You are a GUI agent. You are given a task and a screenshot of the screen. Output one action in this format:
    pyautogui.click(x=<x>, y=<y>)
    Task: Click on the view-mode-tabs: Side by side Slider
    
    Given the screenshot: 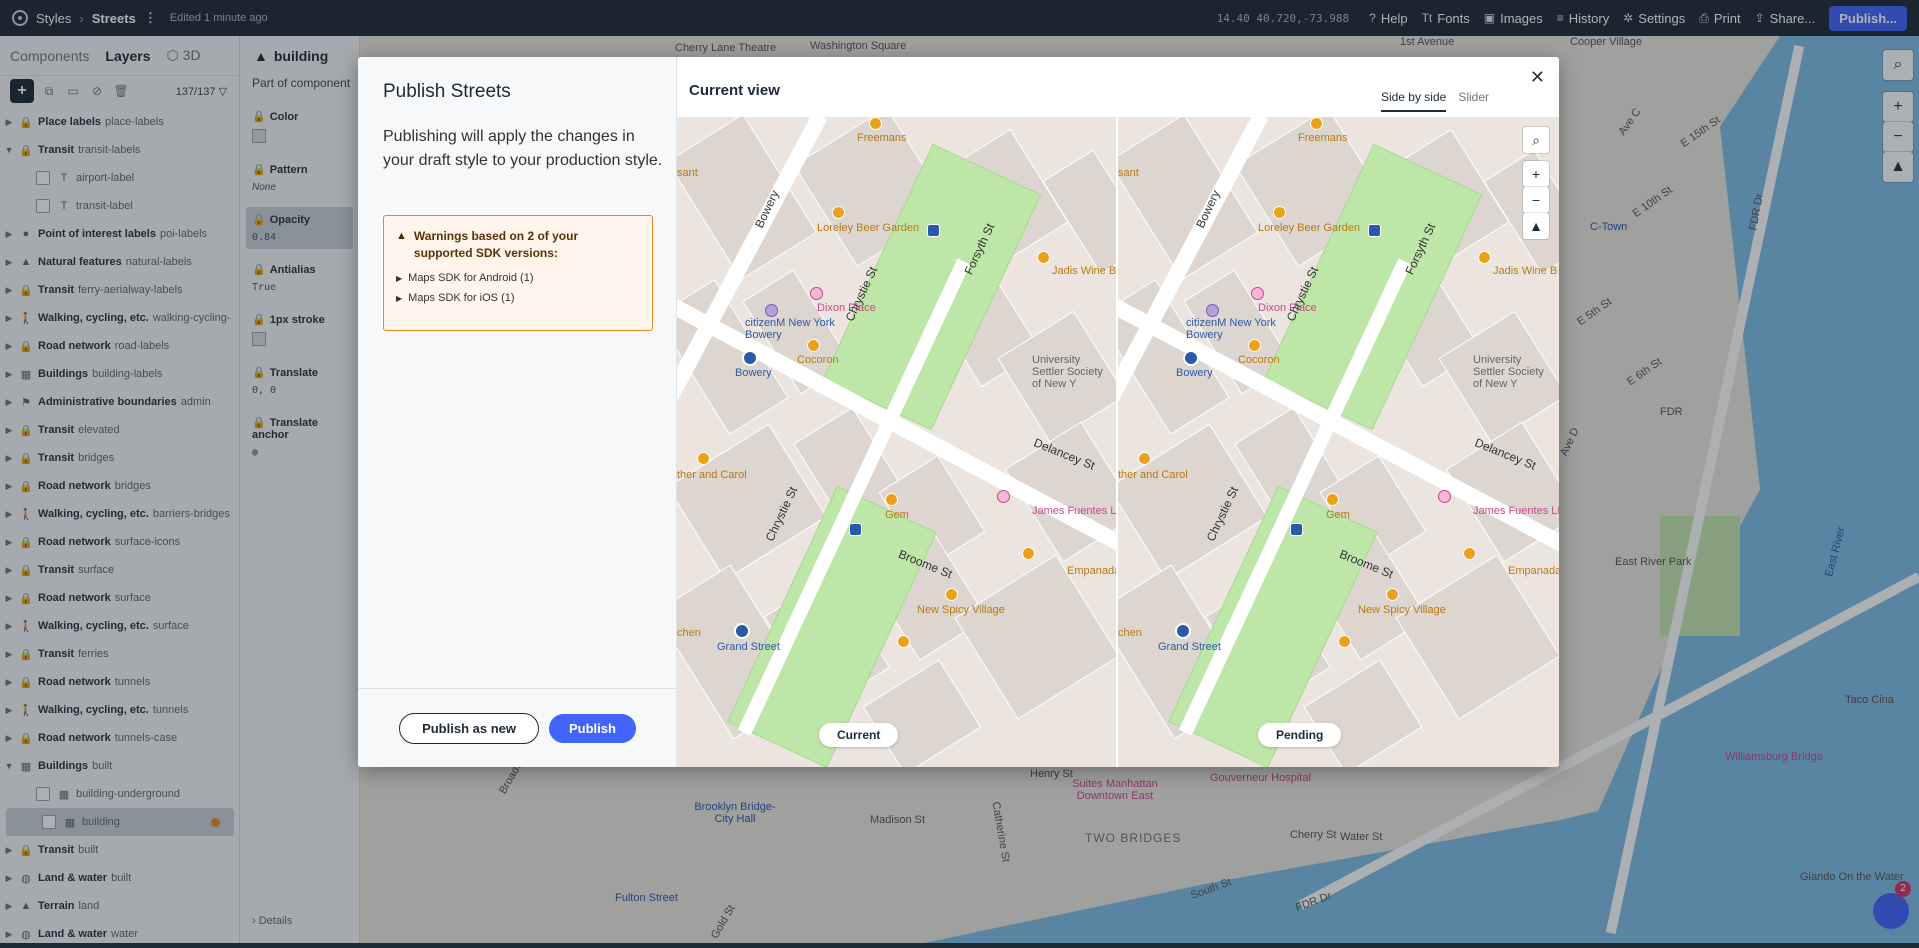 What is the action you would take?
    pyautogui.click(x=1434, y=101)
    